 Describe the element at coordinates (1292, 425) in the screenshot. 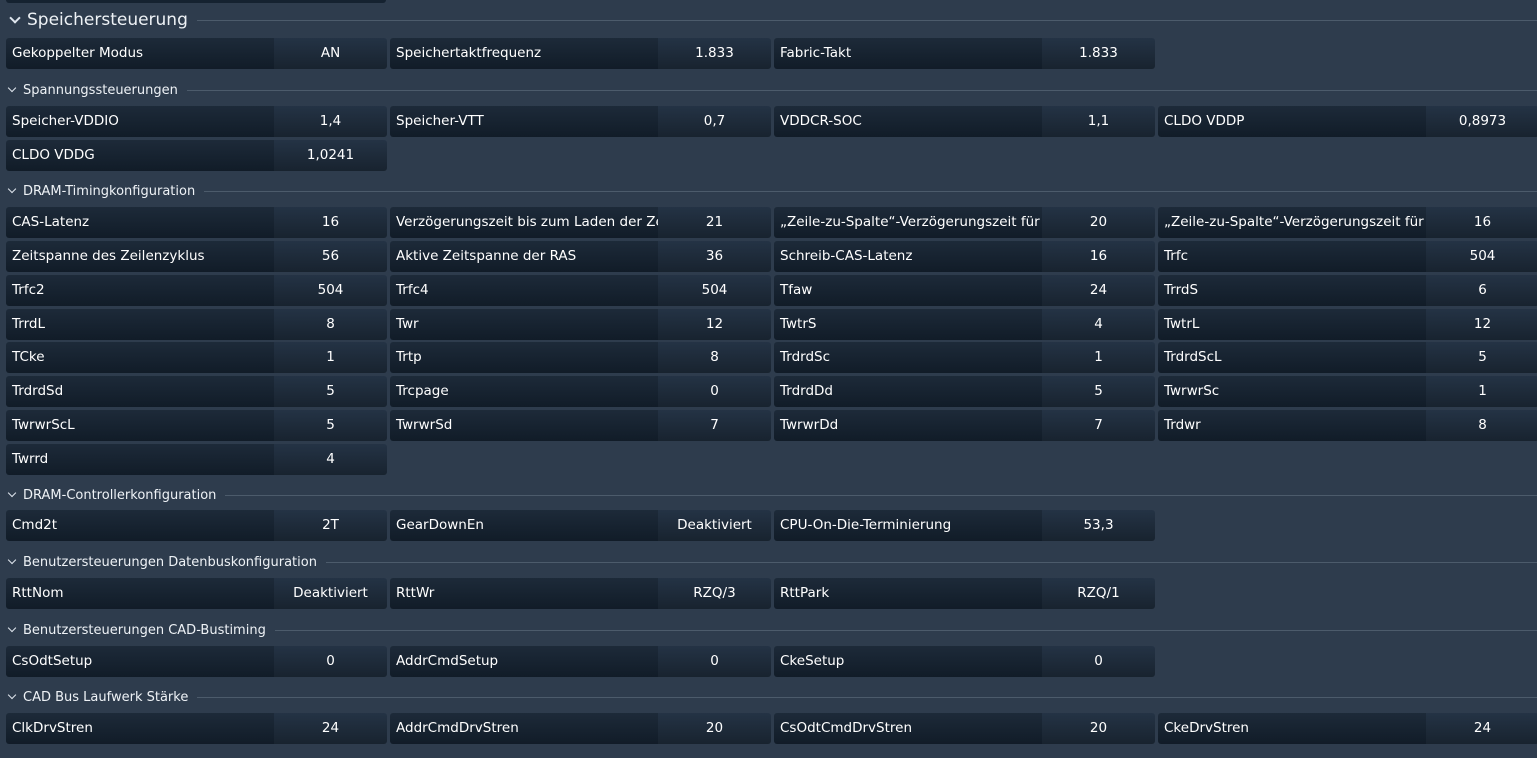

I see `setting-label: Trdwr` at that location.